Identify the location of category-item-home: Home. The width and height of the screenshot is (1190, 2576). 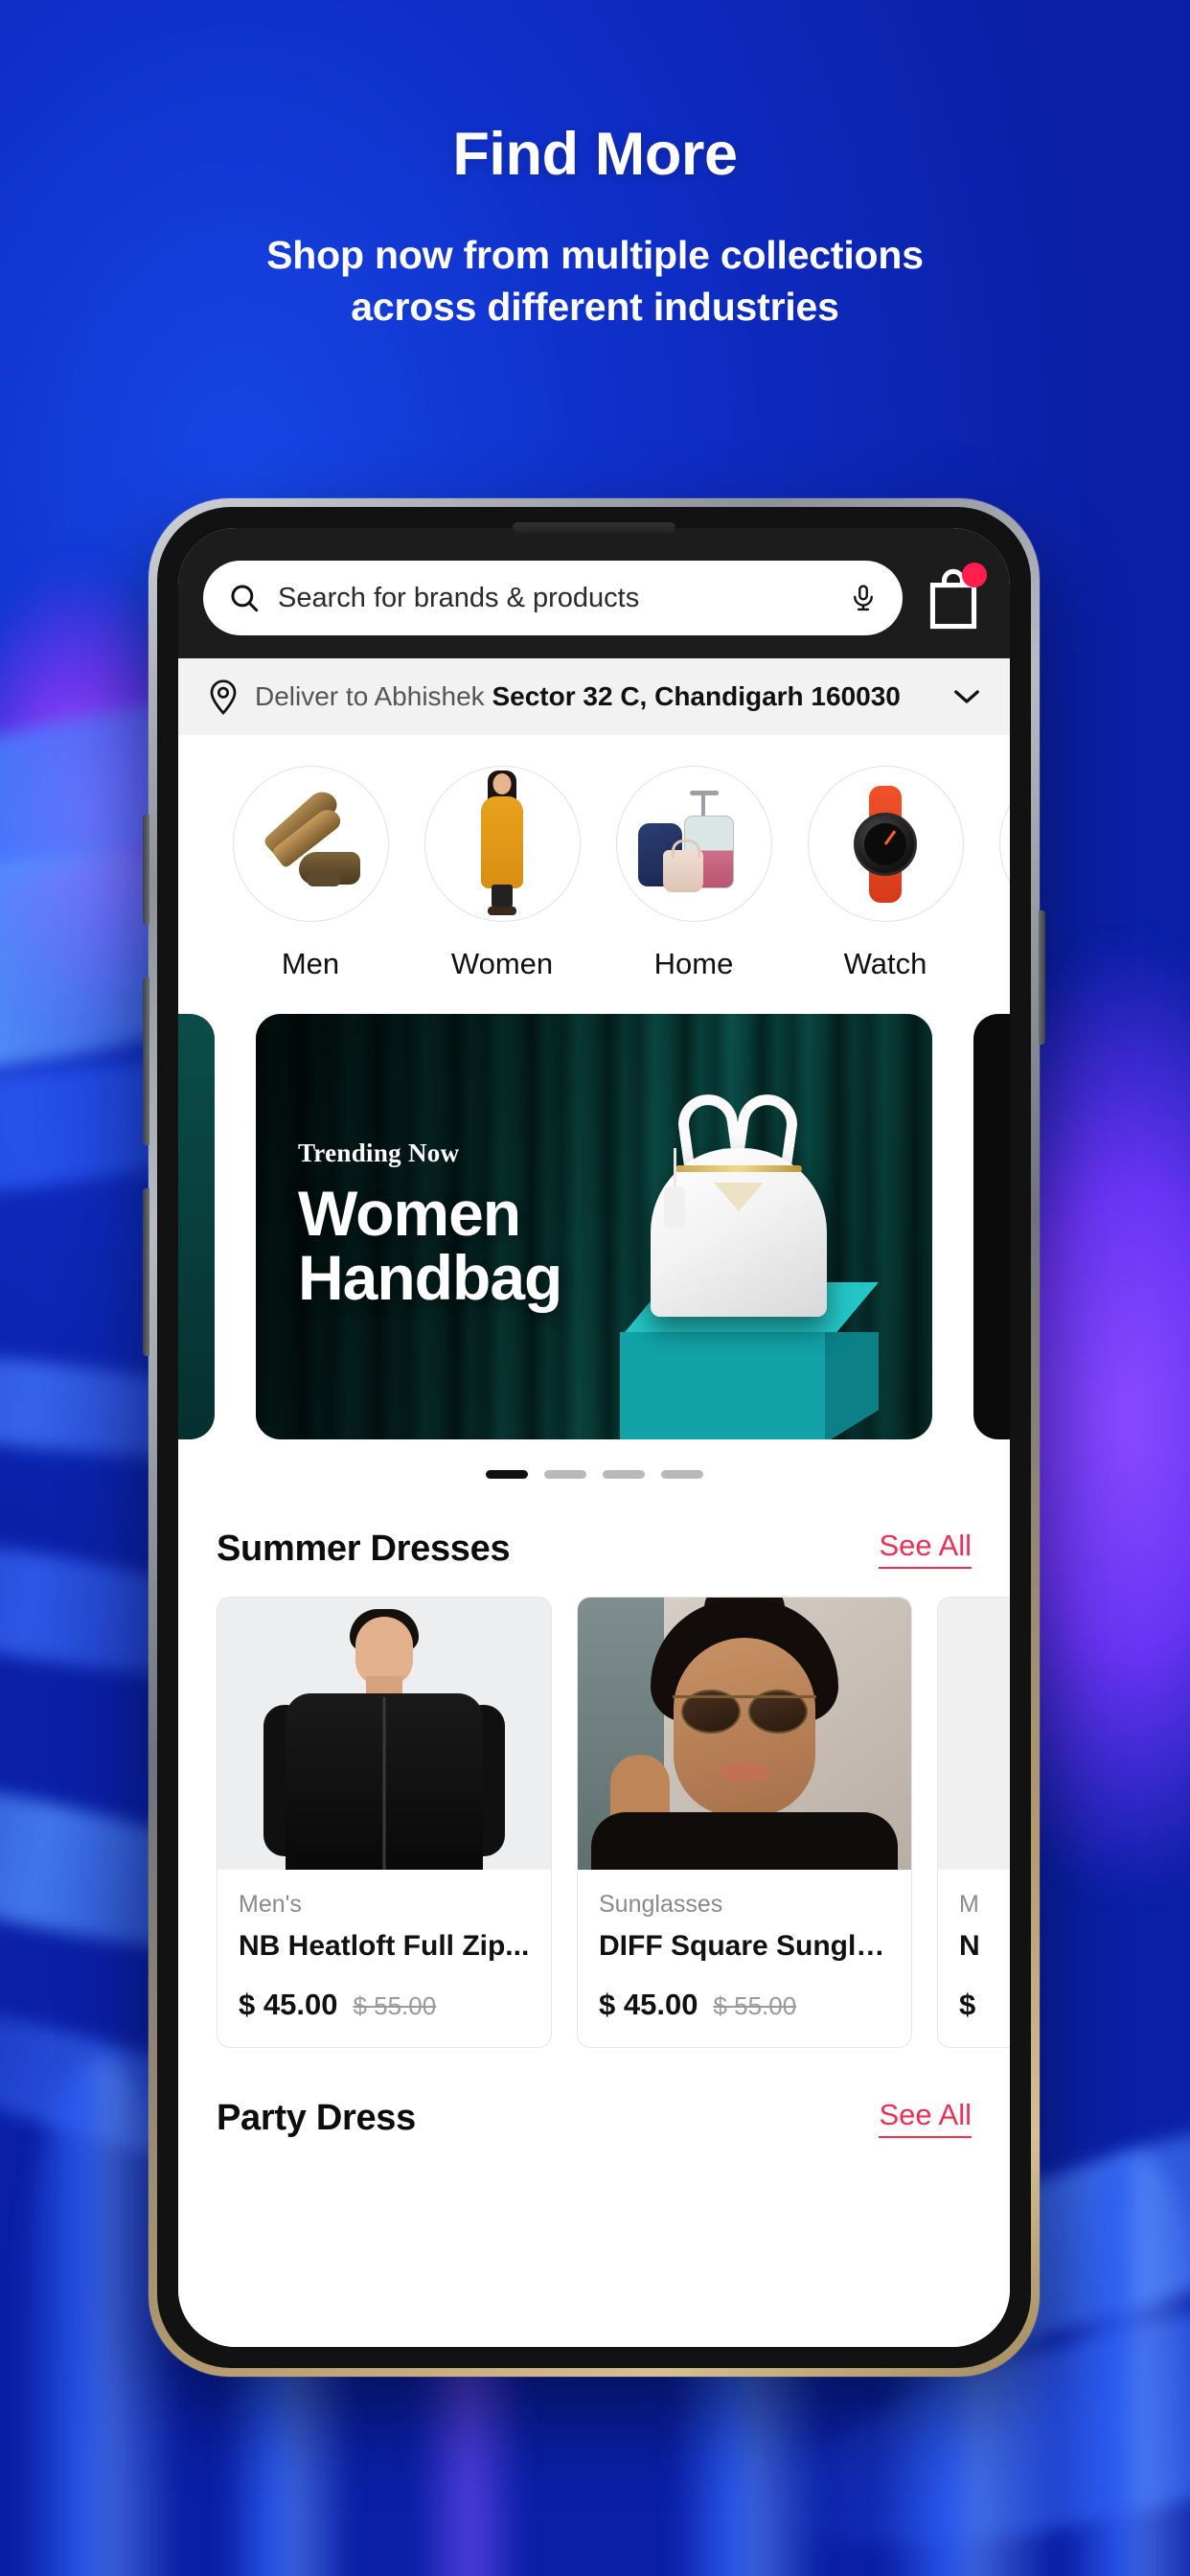
(694, 874).